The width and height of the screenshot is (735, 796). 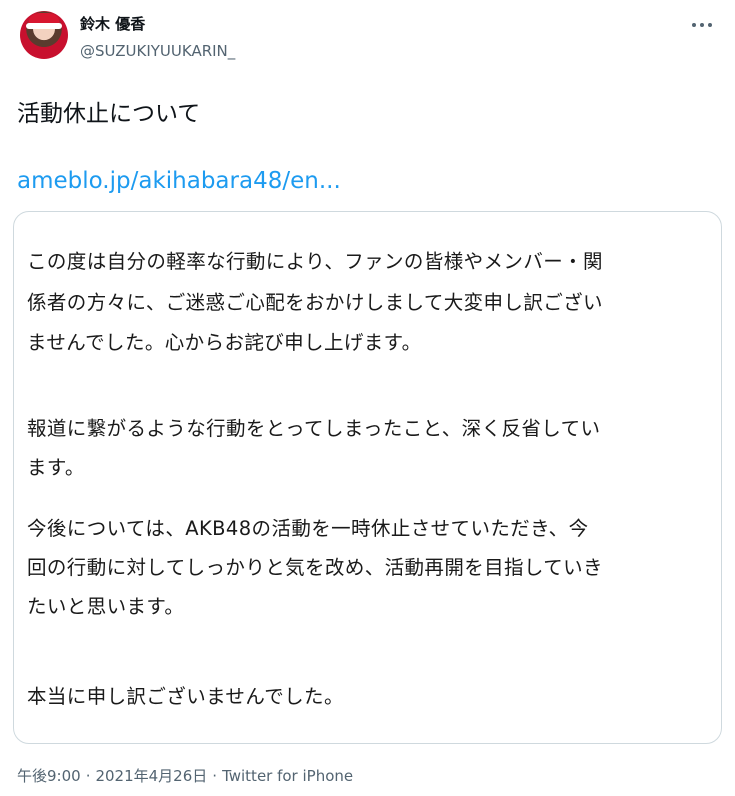 I want to click on tweet-header: 鈴木 優香 @SUZUKIYUUKARIN_, so click(x=367, y=45).